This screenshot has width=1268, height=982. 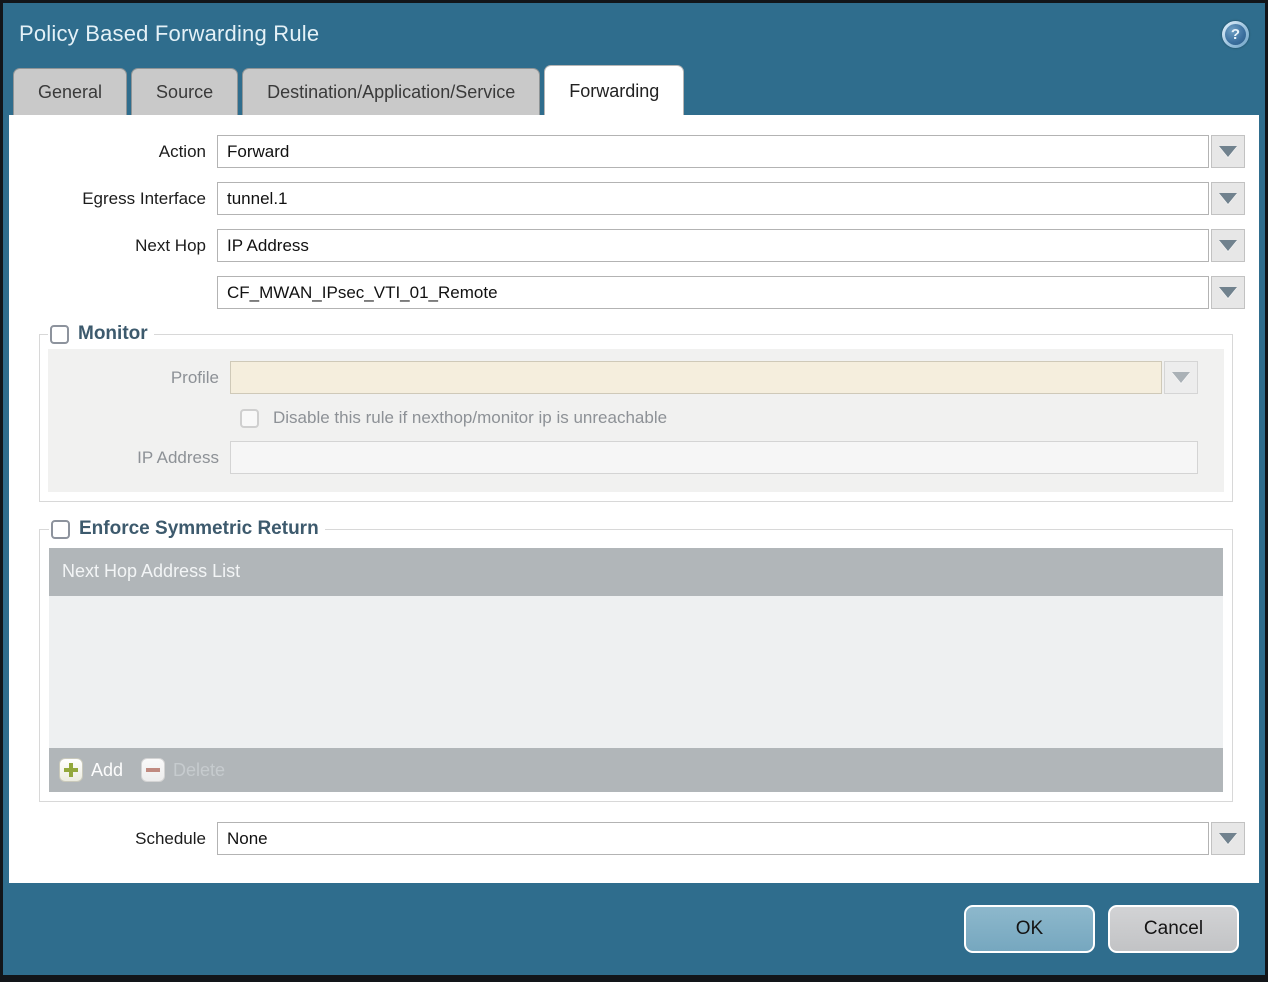 I want to click on add-button: Add, so click(x=91, y=770).